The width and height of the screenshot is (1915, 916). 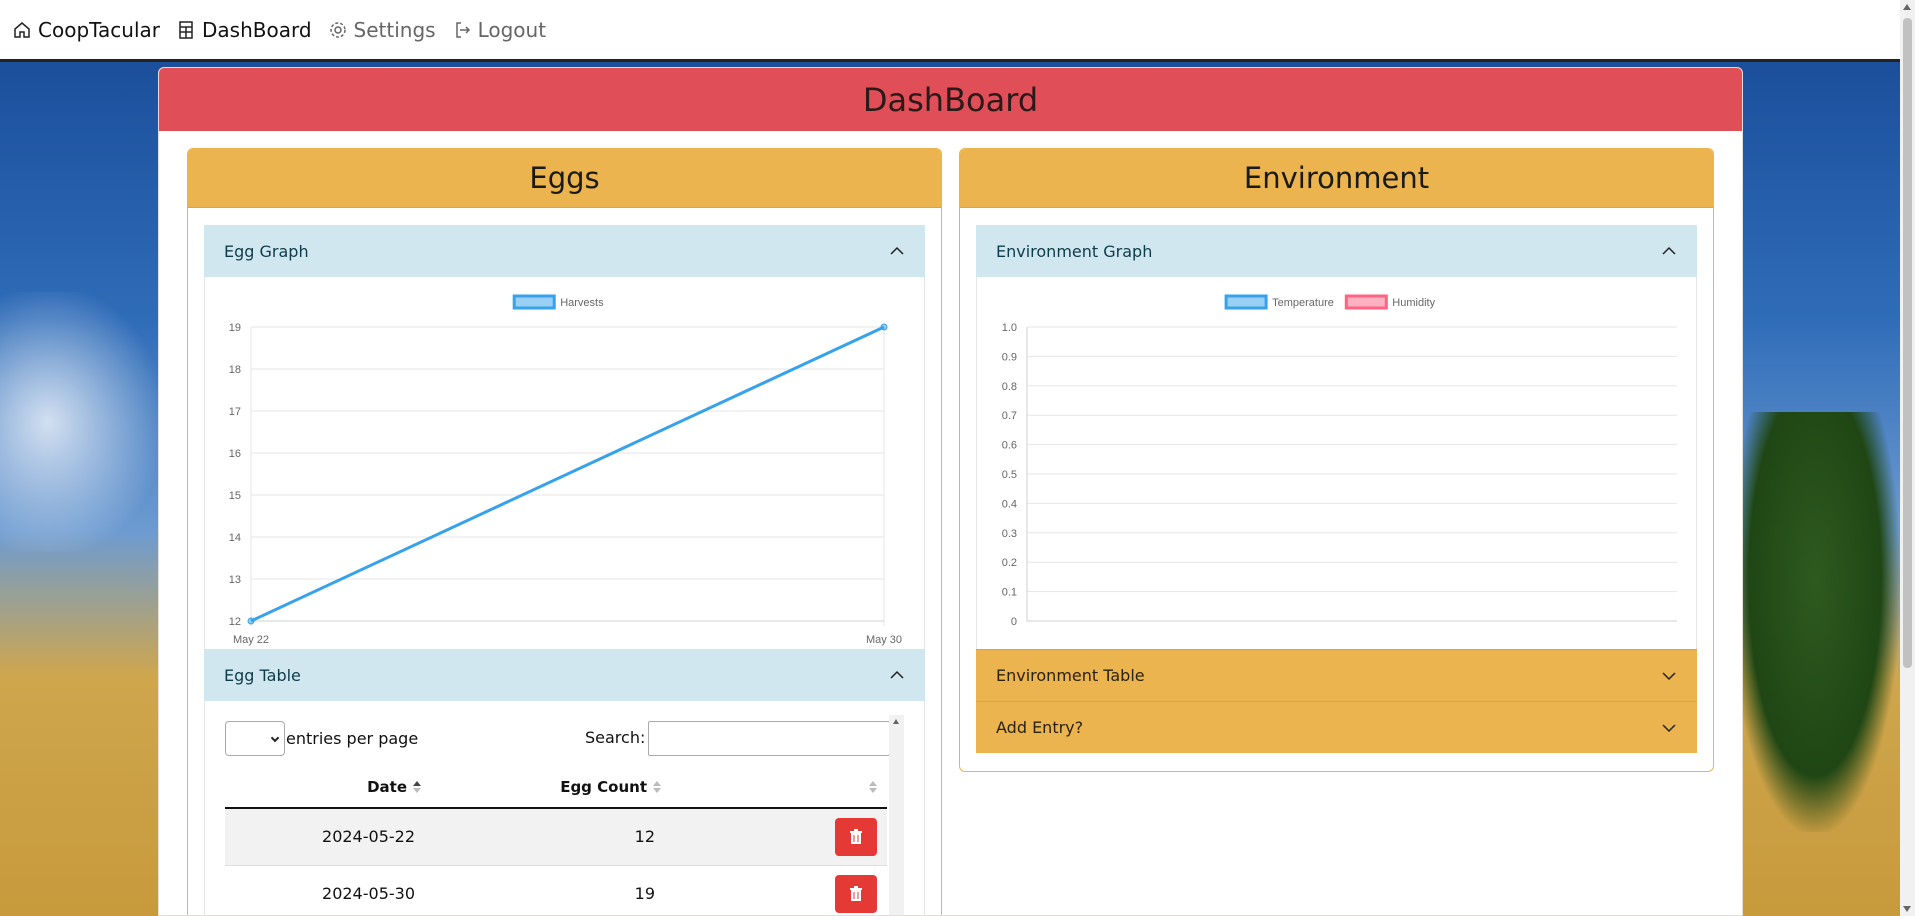 I want to click on table-scrollbar, so click(x=896, y=815).